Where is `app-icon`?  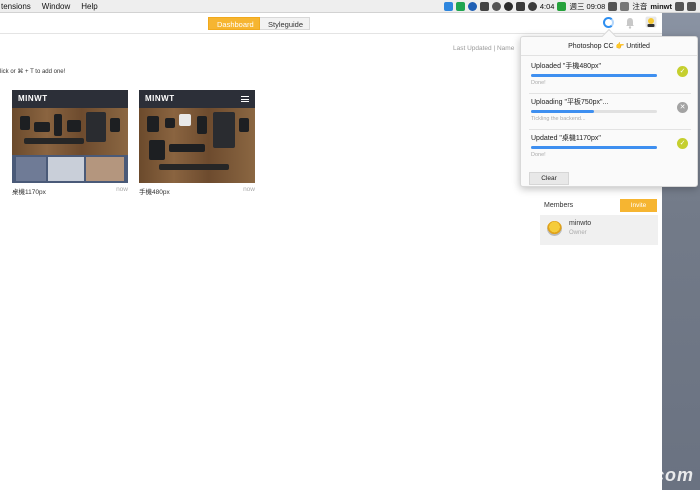
app-icon is located at coordinates (472, 6).